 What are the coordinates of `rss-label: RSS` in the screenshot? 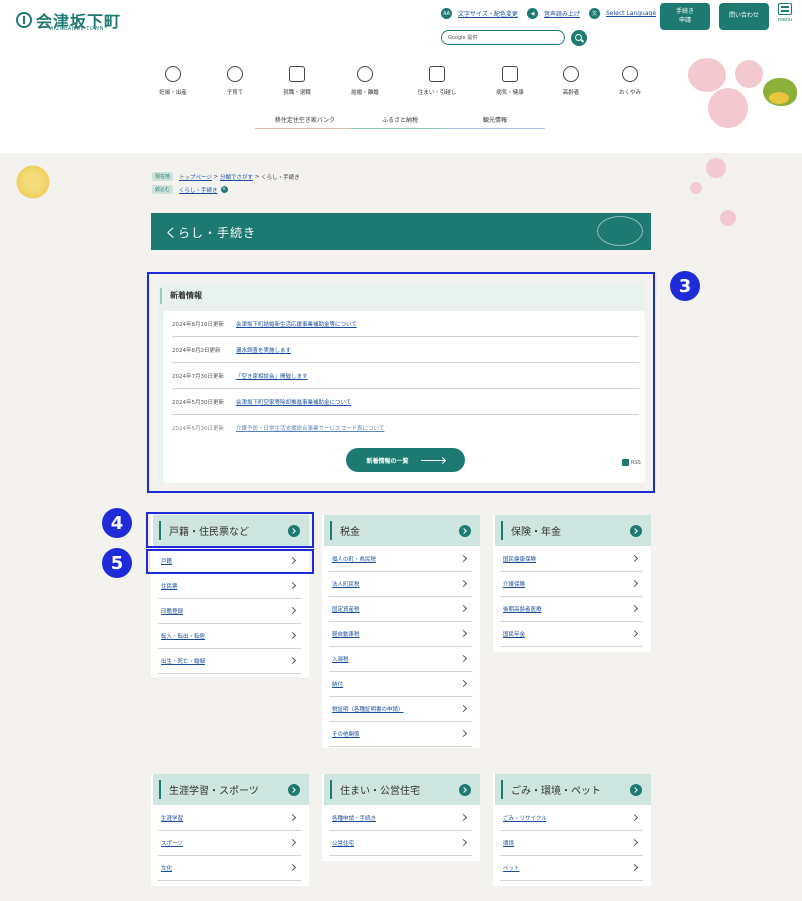 It's located at (636, 462).